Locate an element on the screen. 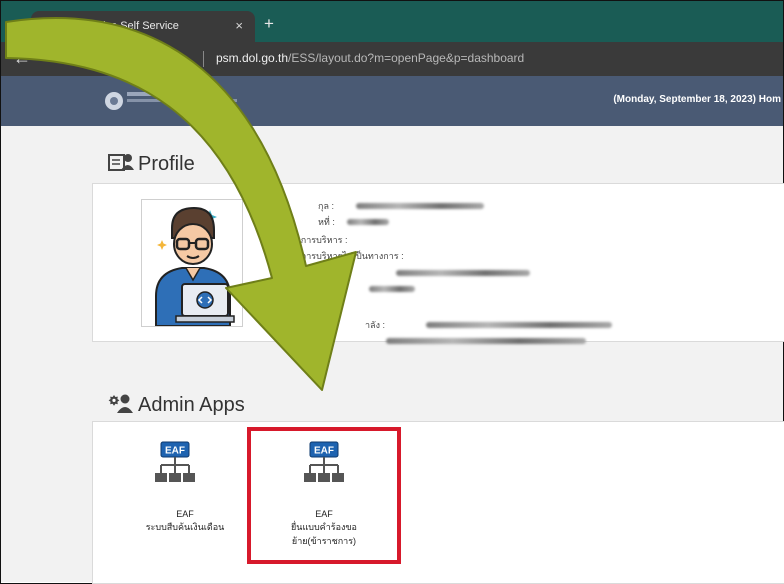  eaf-badge-text: EAF is located at coordinates (175, 451).